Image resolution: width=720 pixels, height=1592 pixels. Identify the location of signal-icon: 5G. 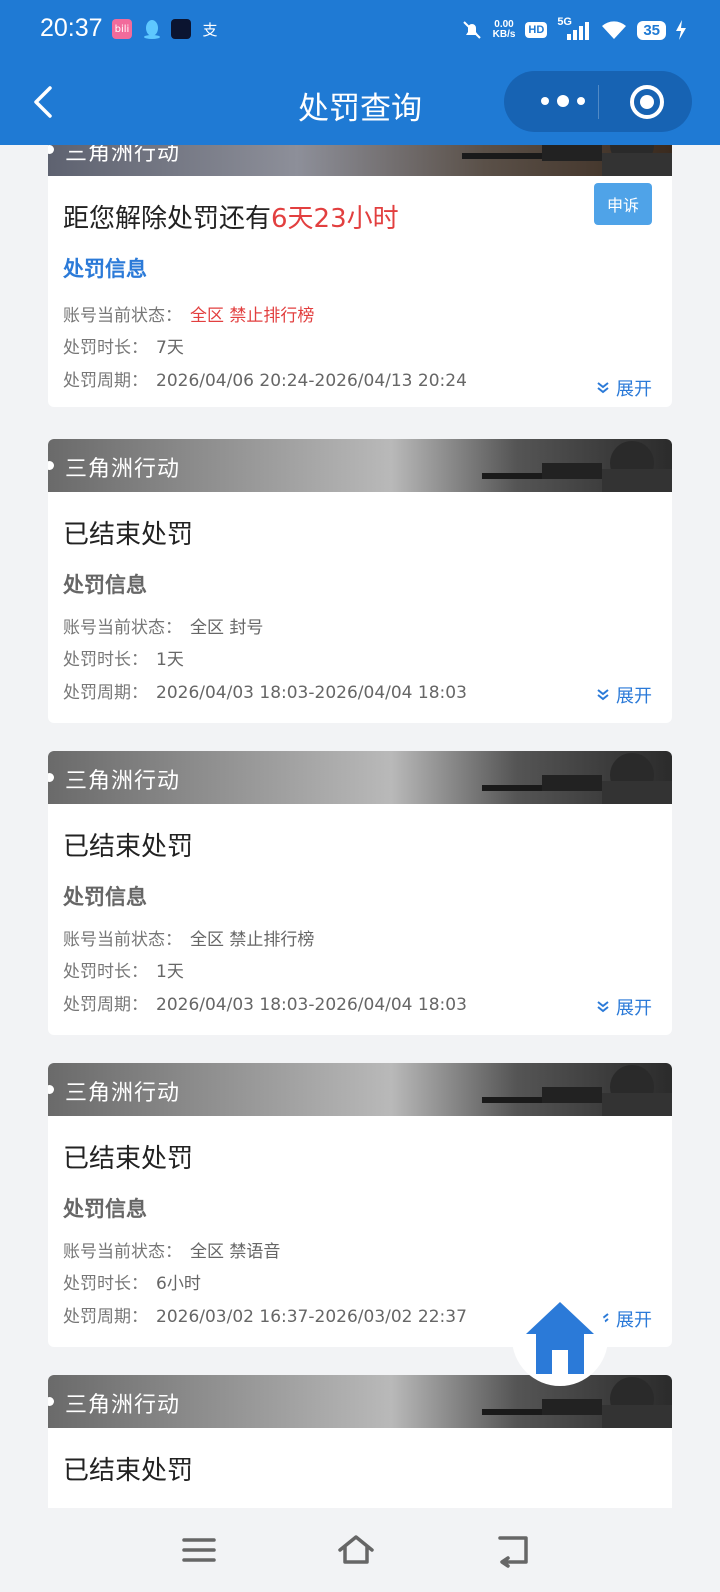
(574, 29).